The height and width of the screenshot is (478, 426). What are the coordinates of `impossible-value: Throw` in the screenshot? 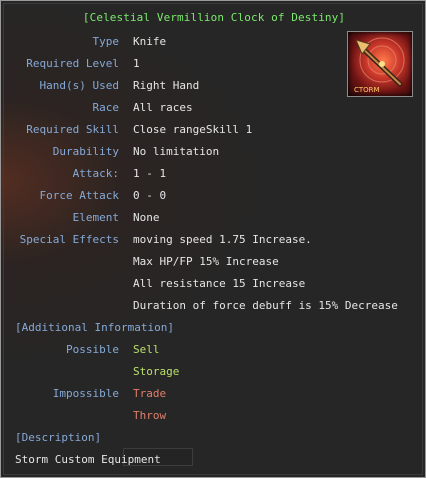 It's located at (150, 415).